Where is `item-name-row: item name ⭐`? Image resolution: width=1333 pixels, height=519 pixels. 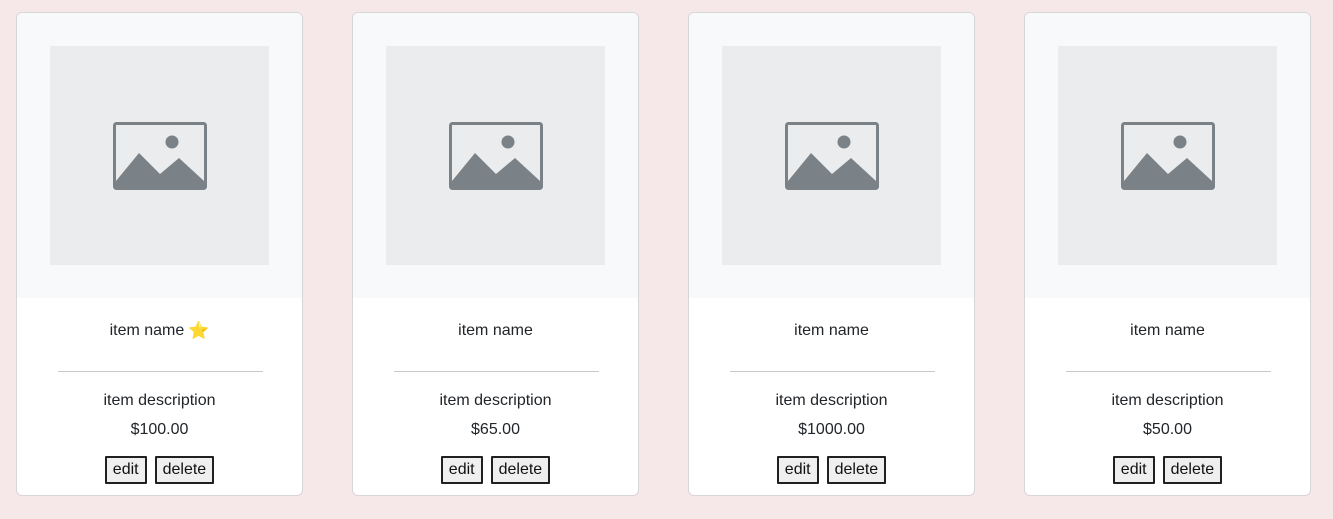 item-name-row: item name ⭐ is located at coordinates (159, 331).